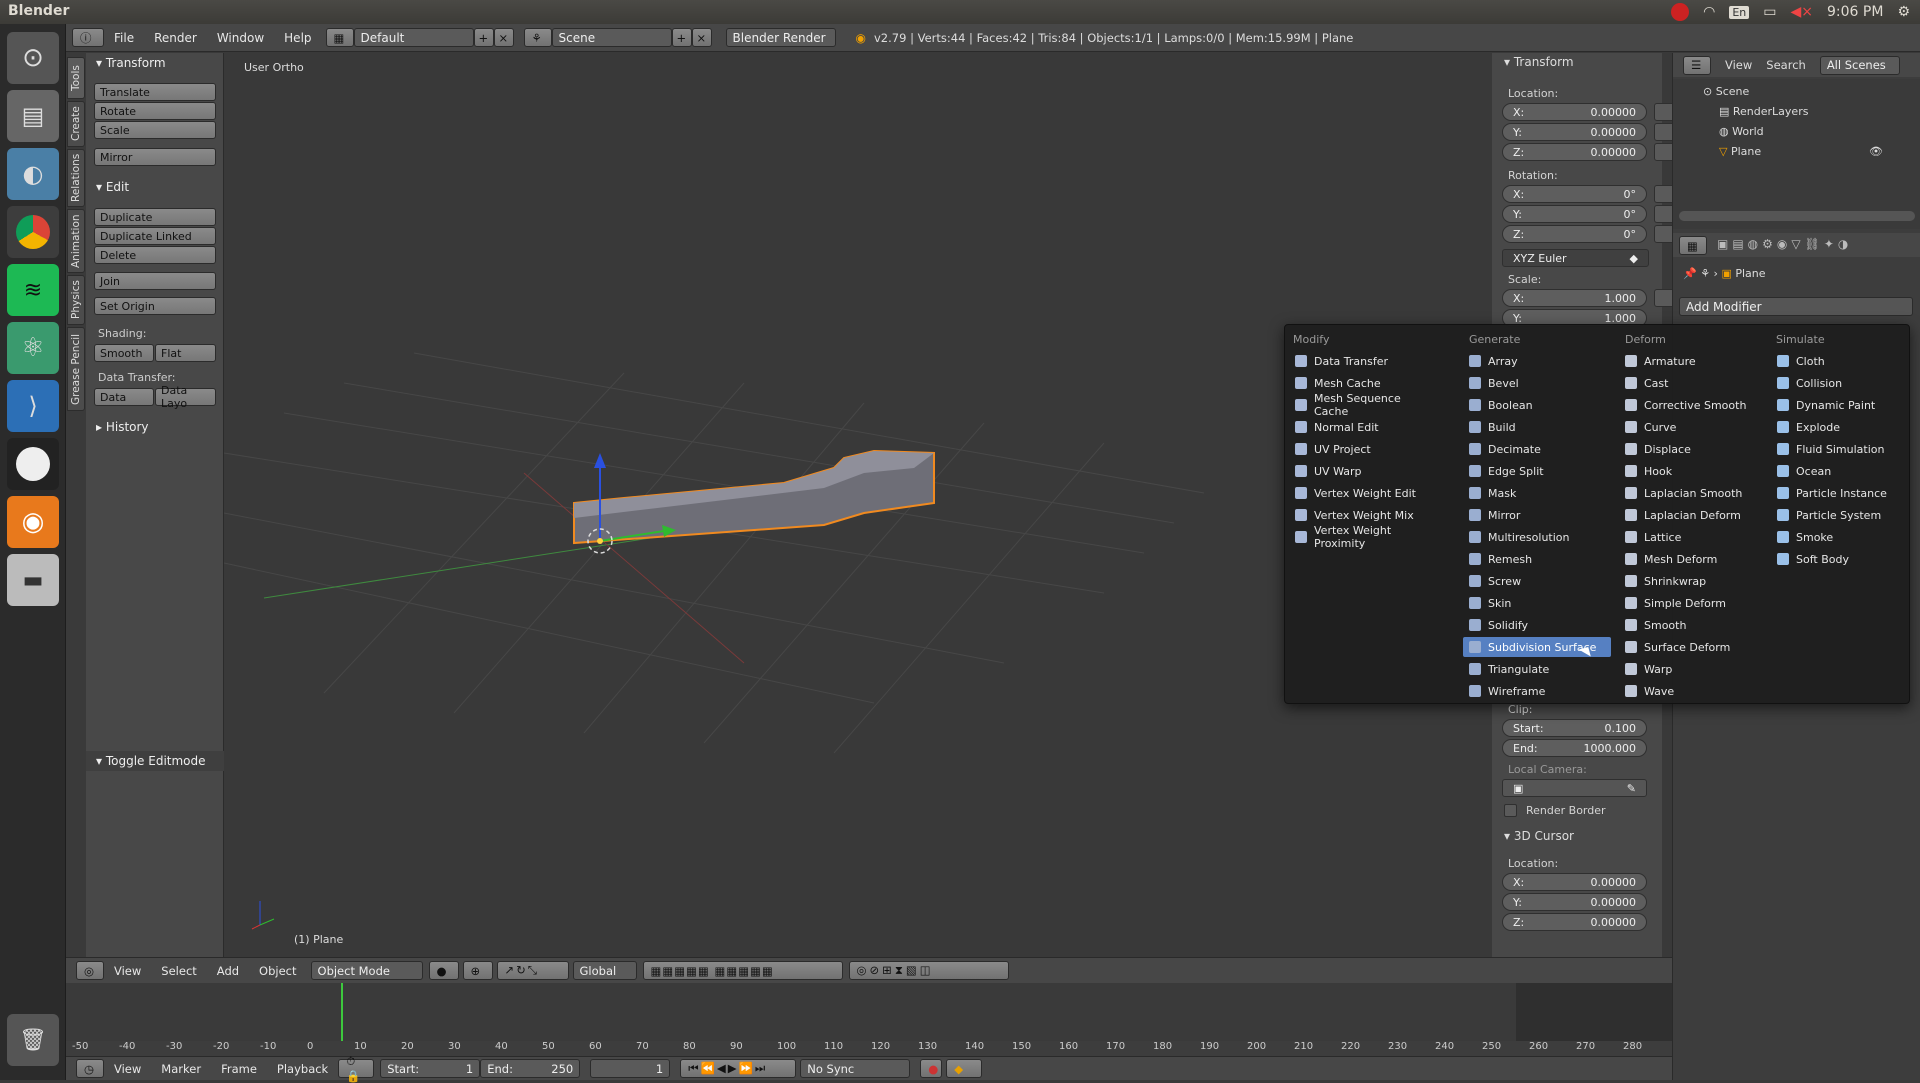 This screenshot has height=1083, width=1920. What do you see at coordinates (1574, 298) in the screenshot?
I see `scale-x-field: X: 1.000` at bounding box center [1574, 298].